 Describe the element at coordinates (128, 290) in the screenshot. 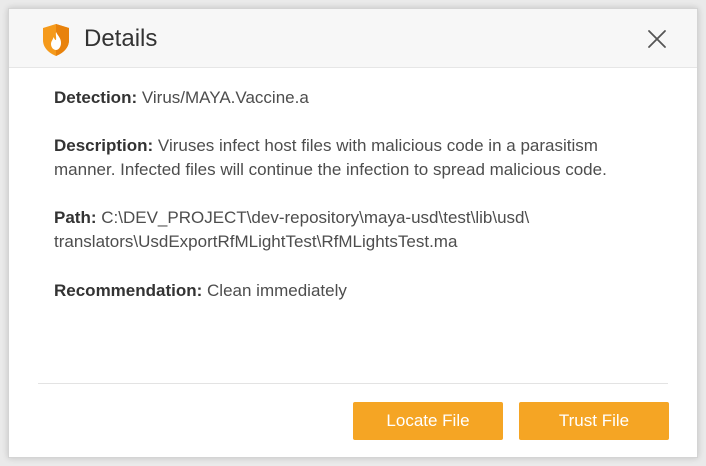

I see `recommendation-label: Recommendation:` at that location.